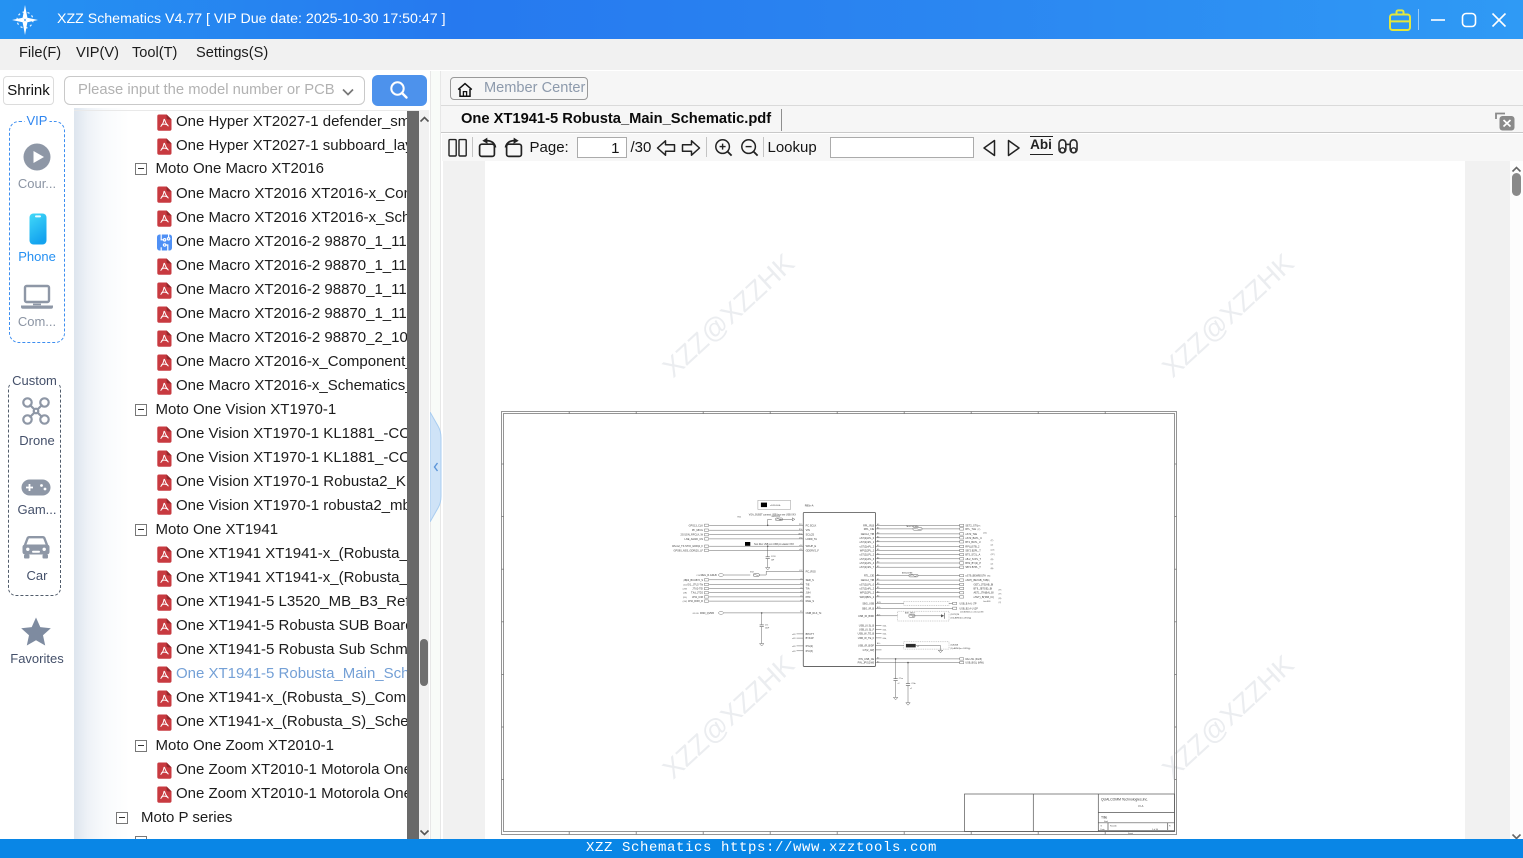 This screenshot has width=1523, height=858. I want to click on svg-text: G1/G5, so click(696, 614).